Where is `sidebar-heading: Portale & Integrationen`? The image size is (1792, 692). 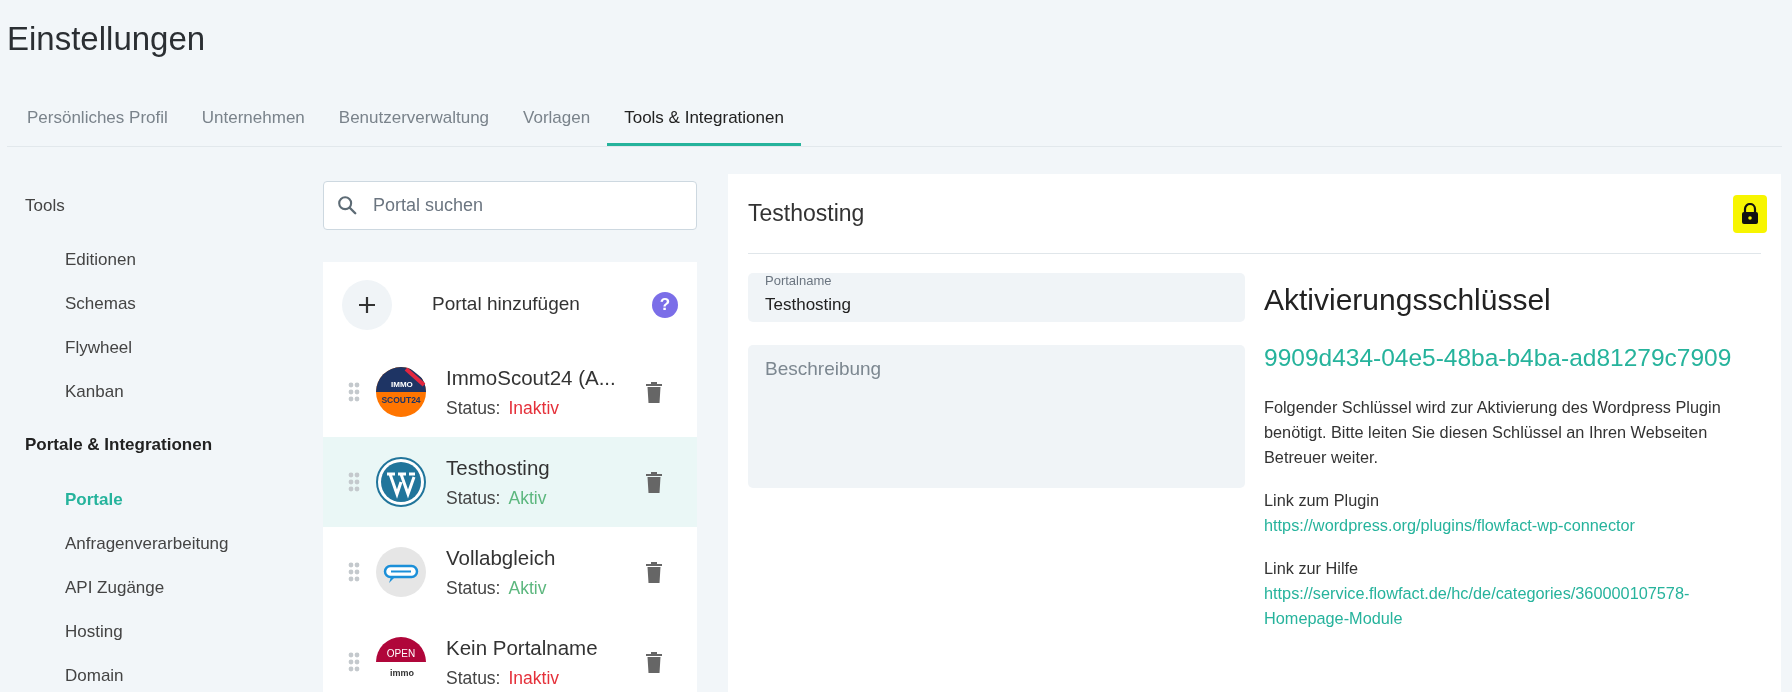
sidebar-heading: Portale & Integrationen is located at coordinates (119, 444).